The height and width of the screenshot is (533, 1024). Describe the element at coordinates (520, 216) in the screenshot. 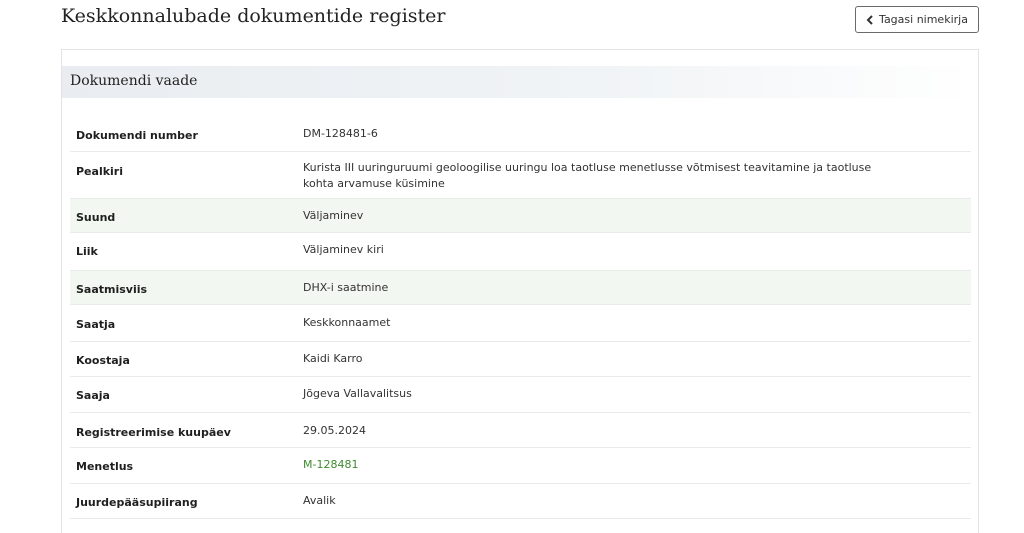

I see `table-row: Suund Väljaminev` at that location.